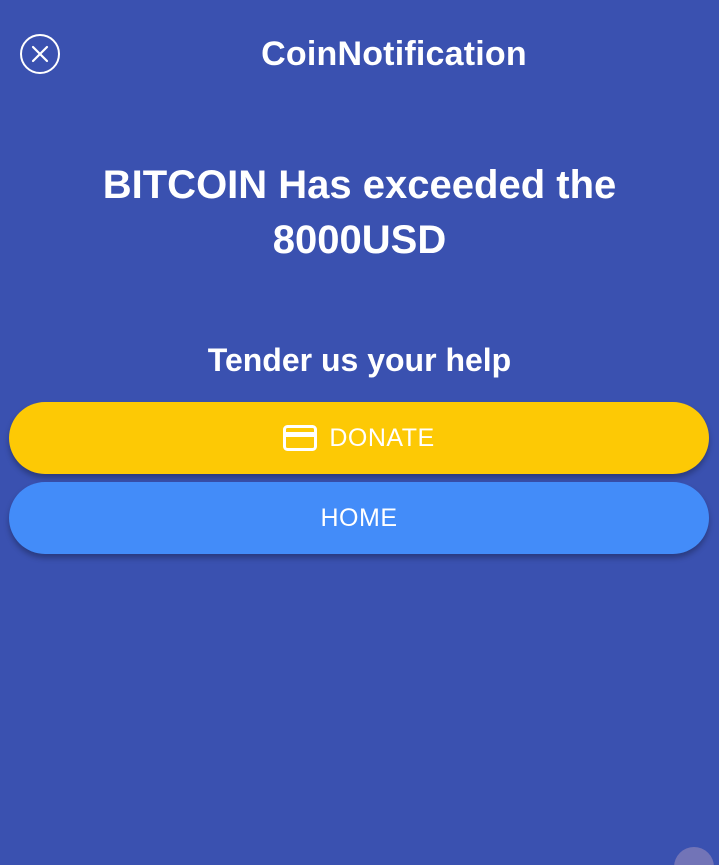 Image resolution: width=719 pixels, height=865 pixels. I want to click on donate-button: DONATE, so click(359, 438).